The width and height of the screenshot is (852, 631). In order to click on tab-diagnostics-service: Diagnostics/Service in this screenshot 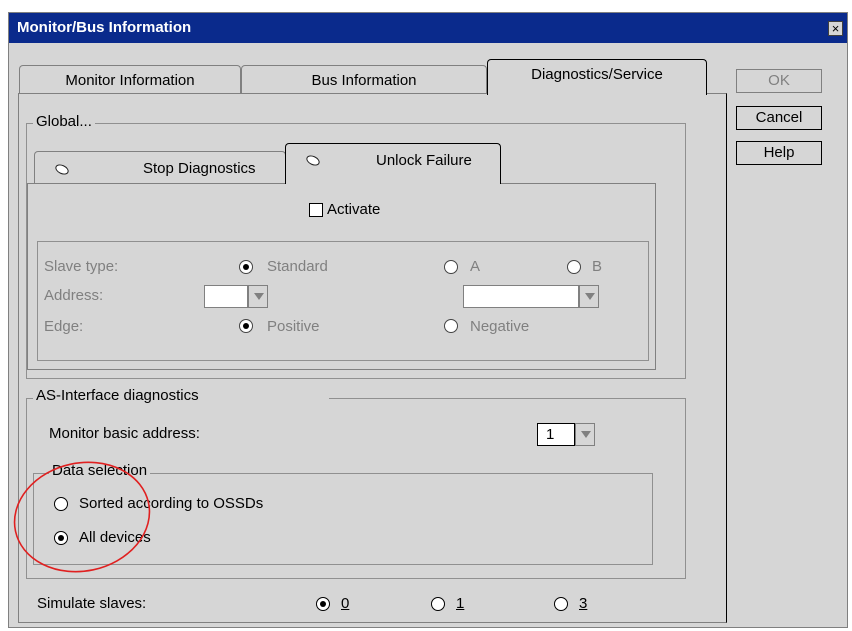, I will do `click(597, 77)`.